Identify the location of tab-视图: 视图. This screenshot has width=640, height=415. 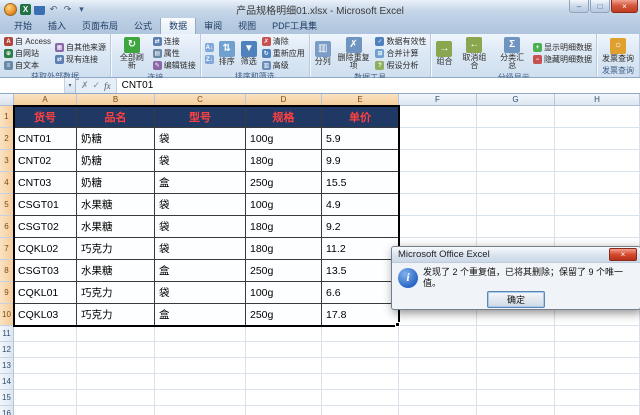
(247, 25).